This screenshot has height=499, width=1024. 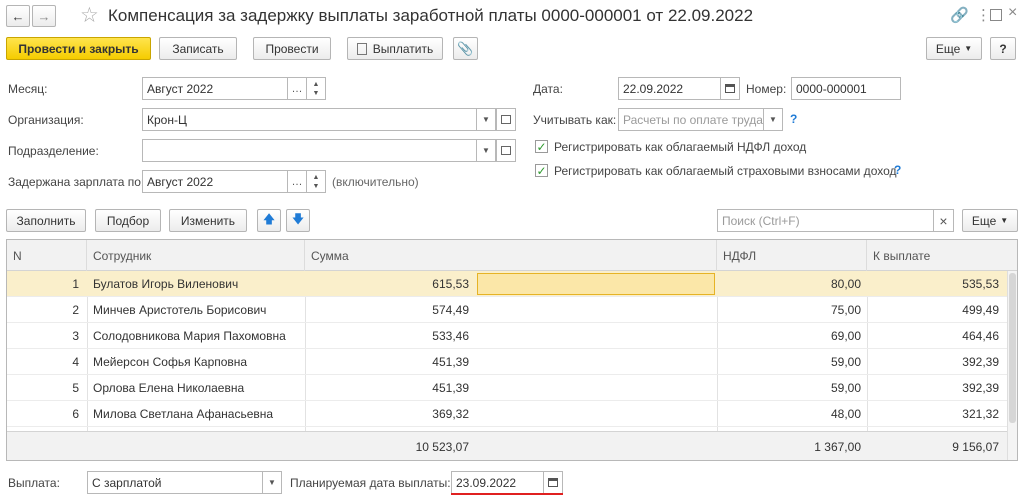 I want to click on up-icon: ▲, so click(x=316, y=177).